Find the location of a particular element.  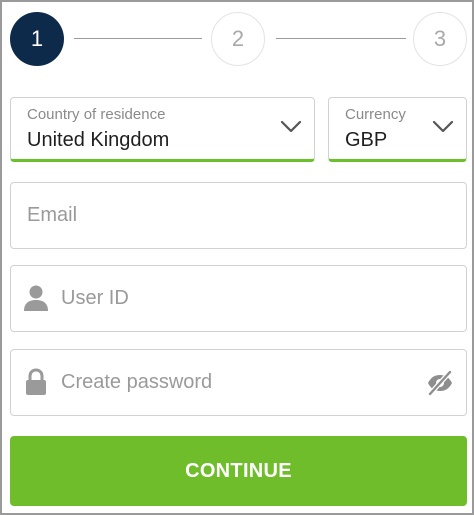

email-field: Email is located at coordinates (238, 215).